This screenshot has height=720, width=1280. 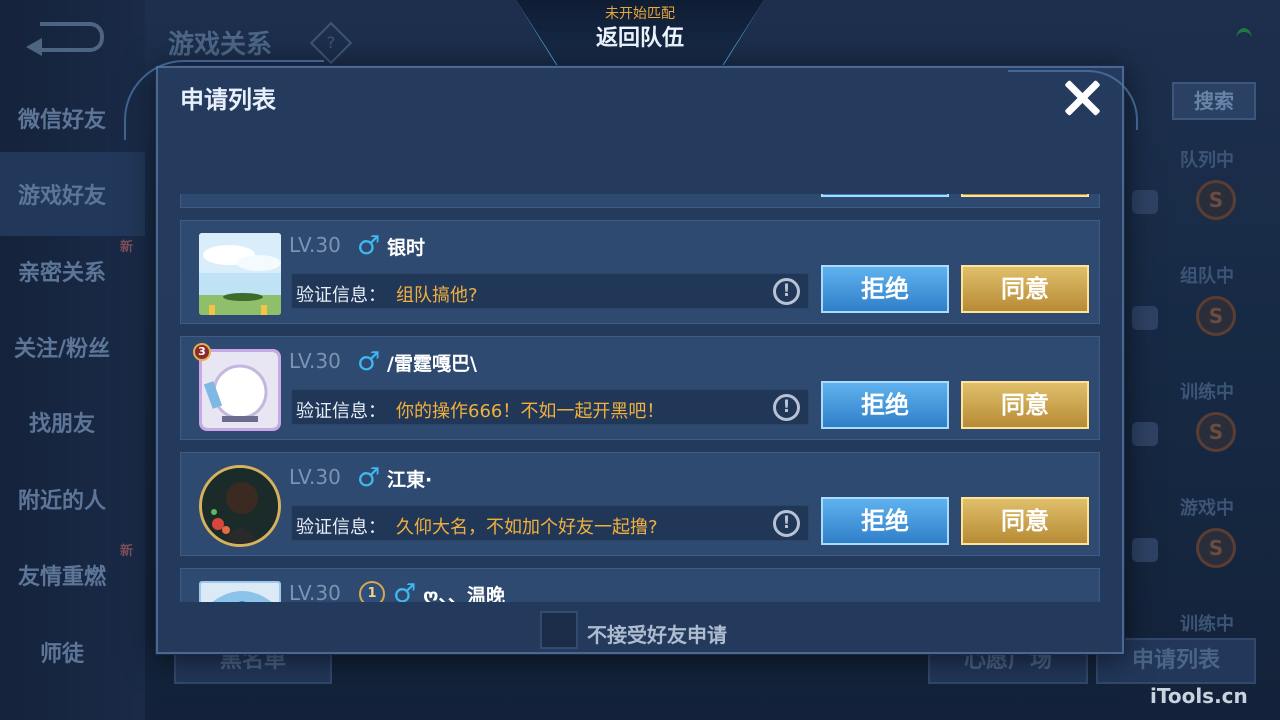 What do you see at coordinates (559, 630) in the screenshot?
I see `reject-requests-checkbox` at bounding box center [559, 630].